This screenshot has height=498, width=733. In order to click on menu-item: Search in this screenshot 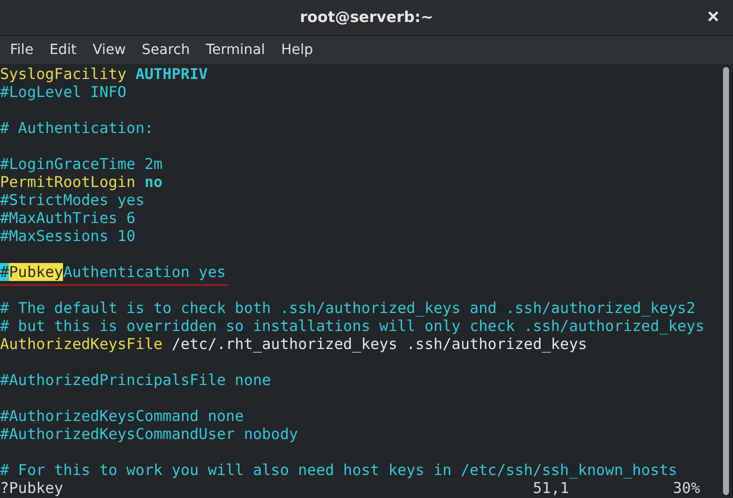, I will do `click(166, 50)`.